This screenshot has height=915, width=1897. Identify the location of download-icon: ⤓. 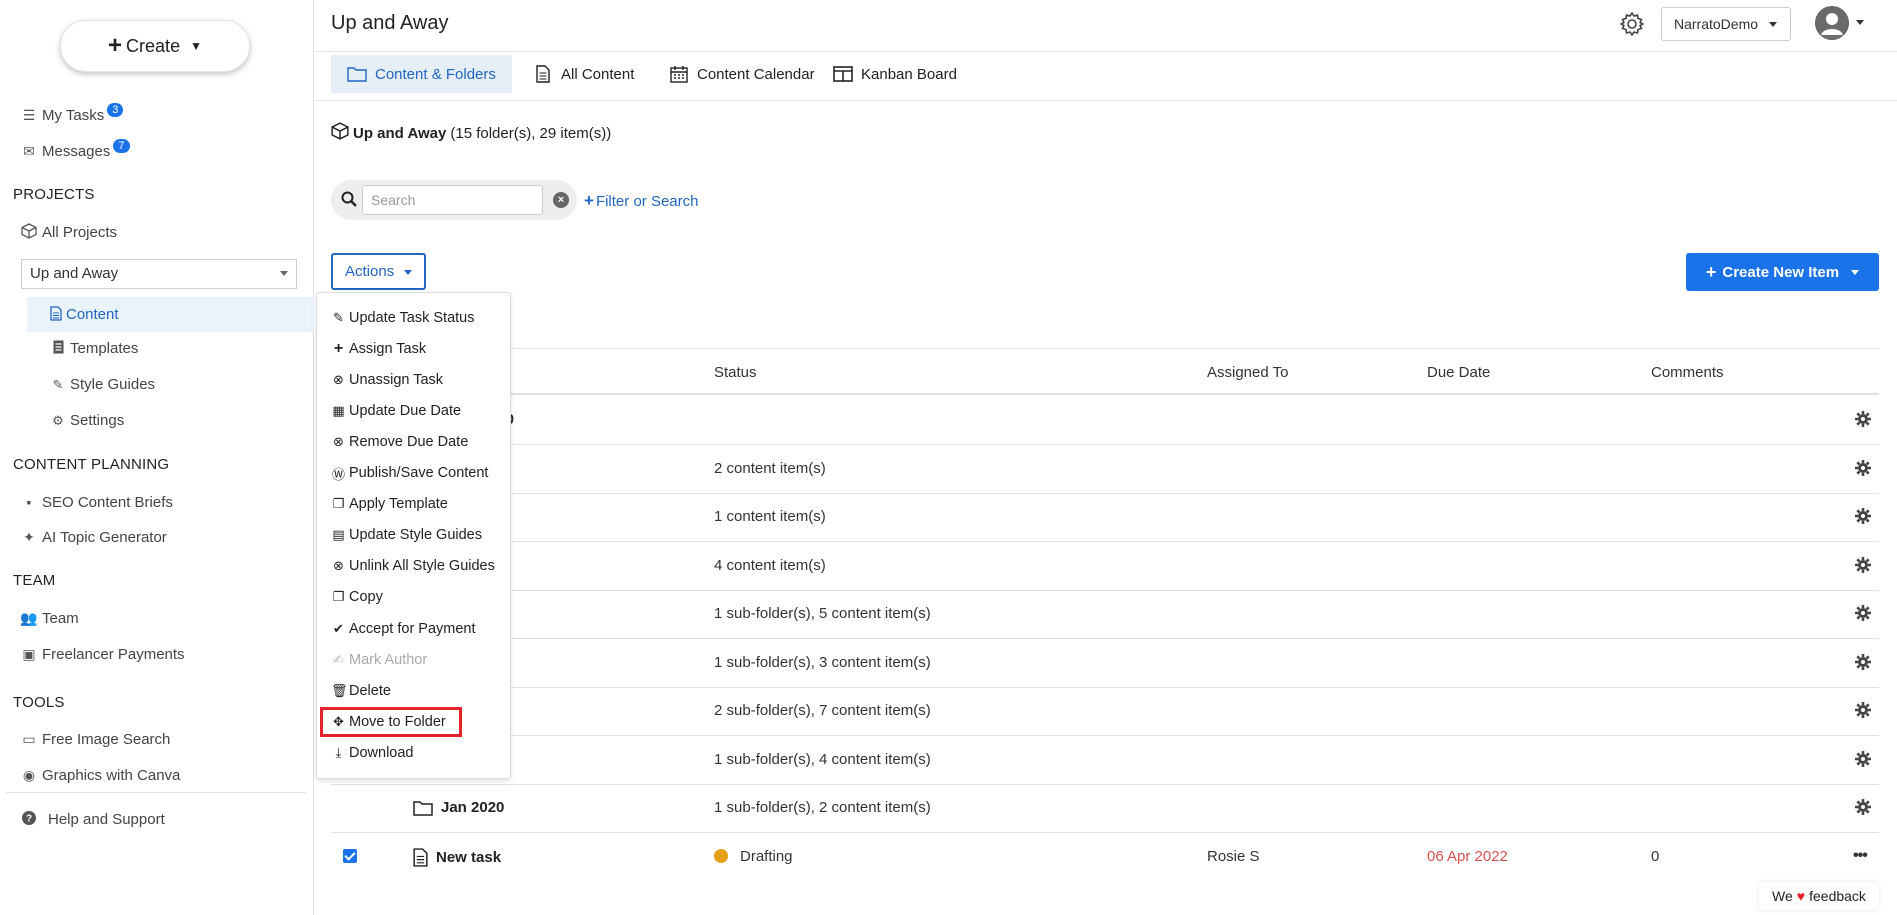
(338, 752).